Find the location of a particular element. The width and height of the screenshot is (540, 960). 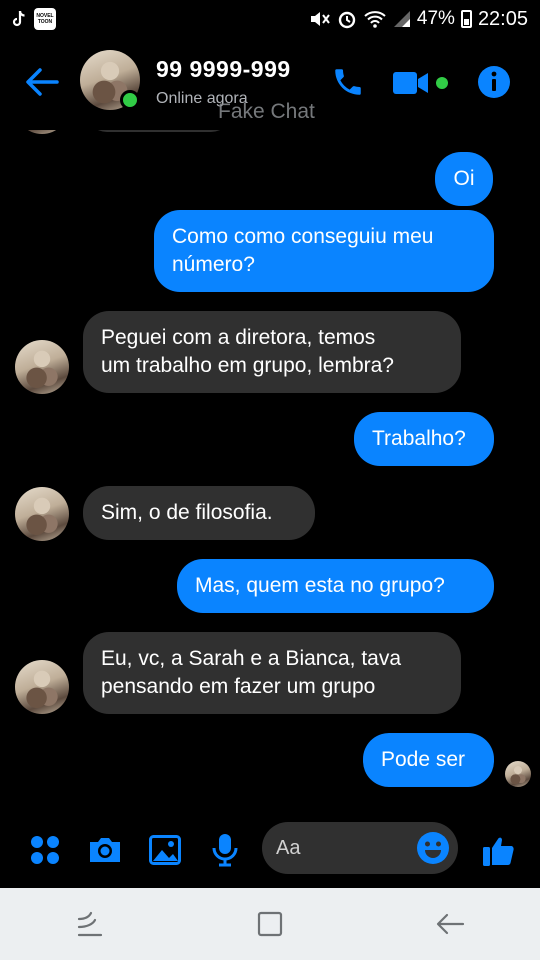

info-button is located at coordinates (494, 82).